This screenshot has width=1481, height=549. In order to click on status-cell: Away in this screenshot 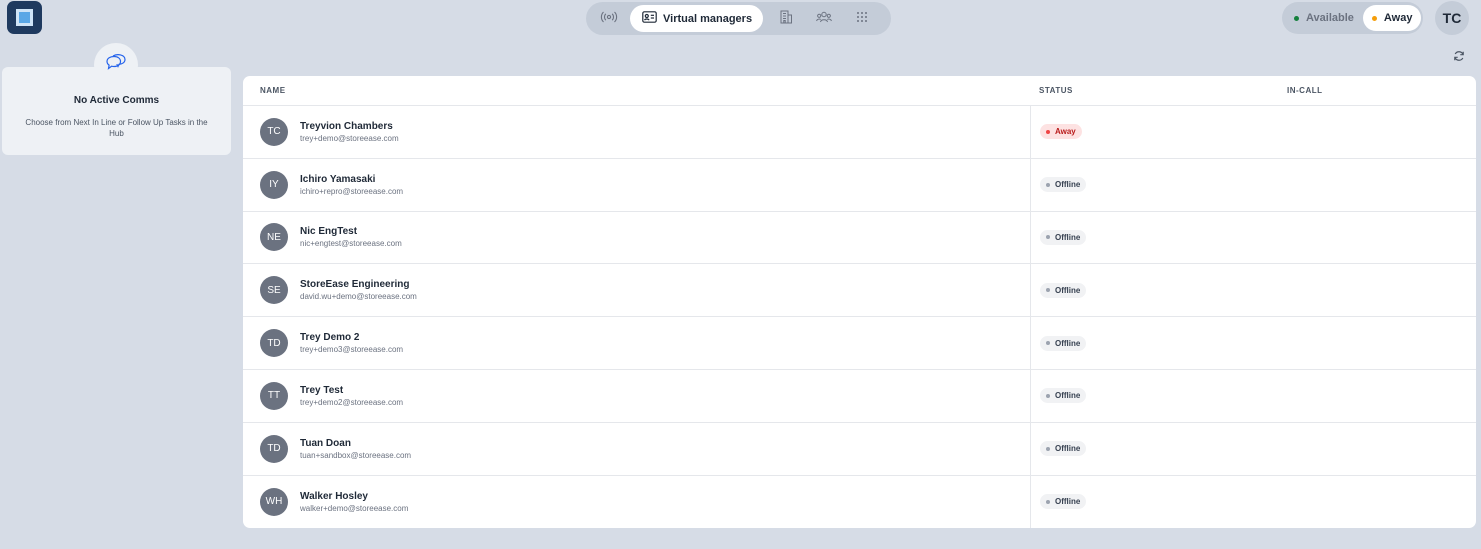, I will do `click(1154, 132)`.